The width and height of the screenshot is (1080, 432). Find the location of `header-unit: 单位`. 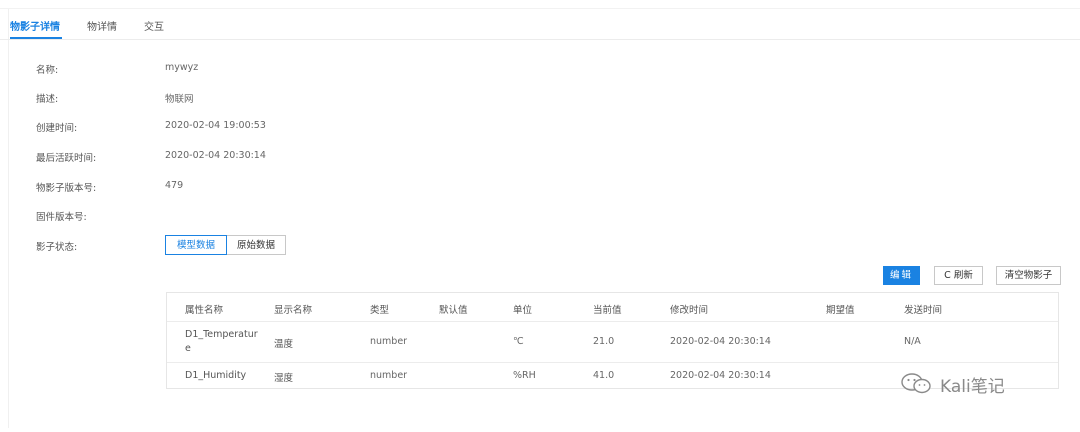

header-unit: 单位 is located at coordinates (523, 310).